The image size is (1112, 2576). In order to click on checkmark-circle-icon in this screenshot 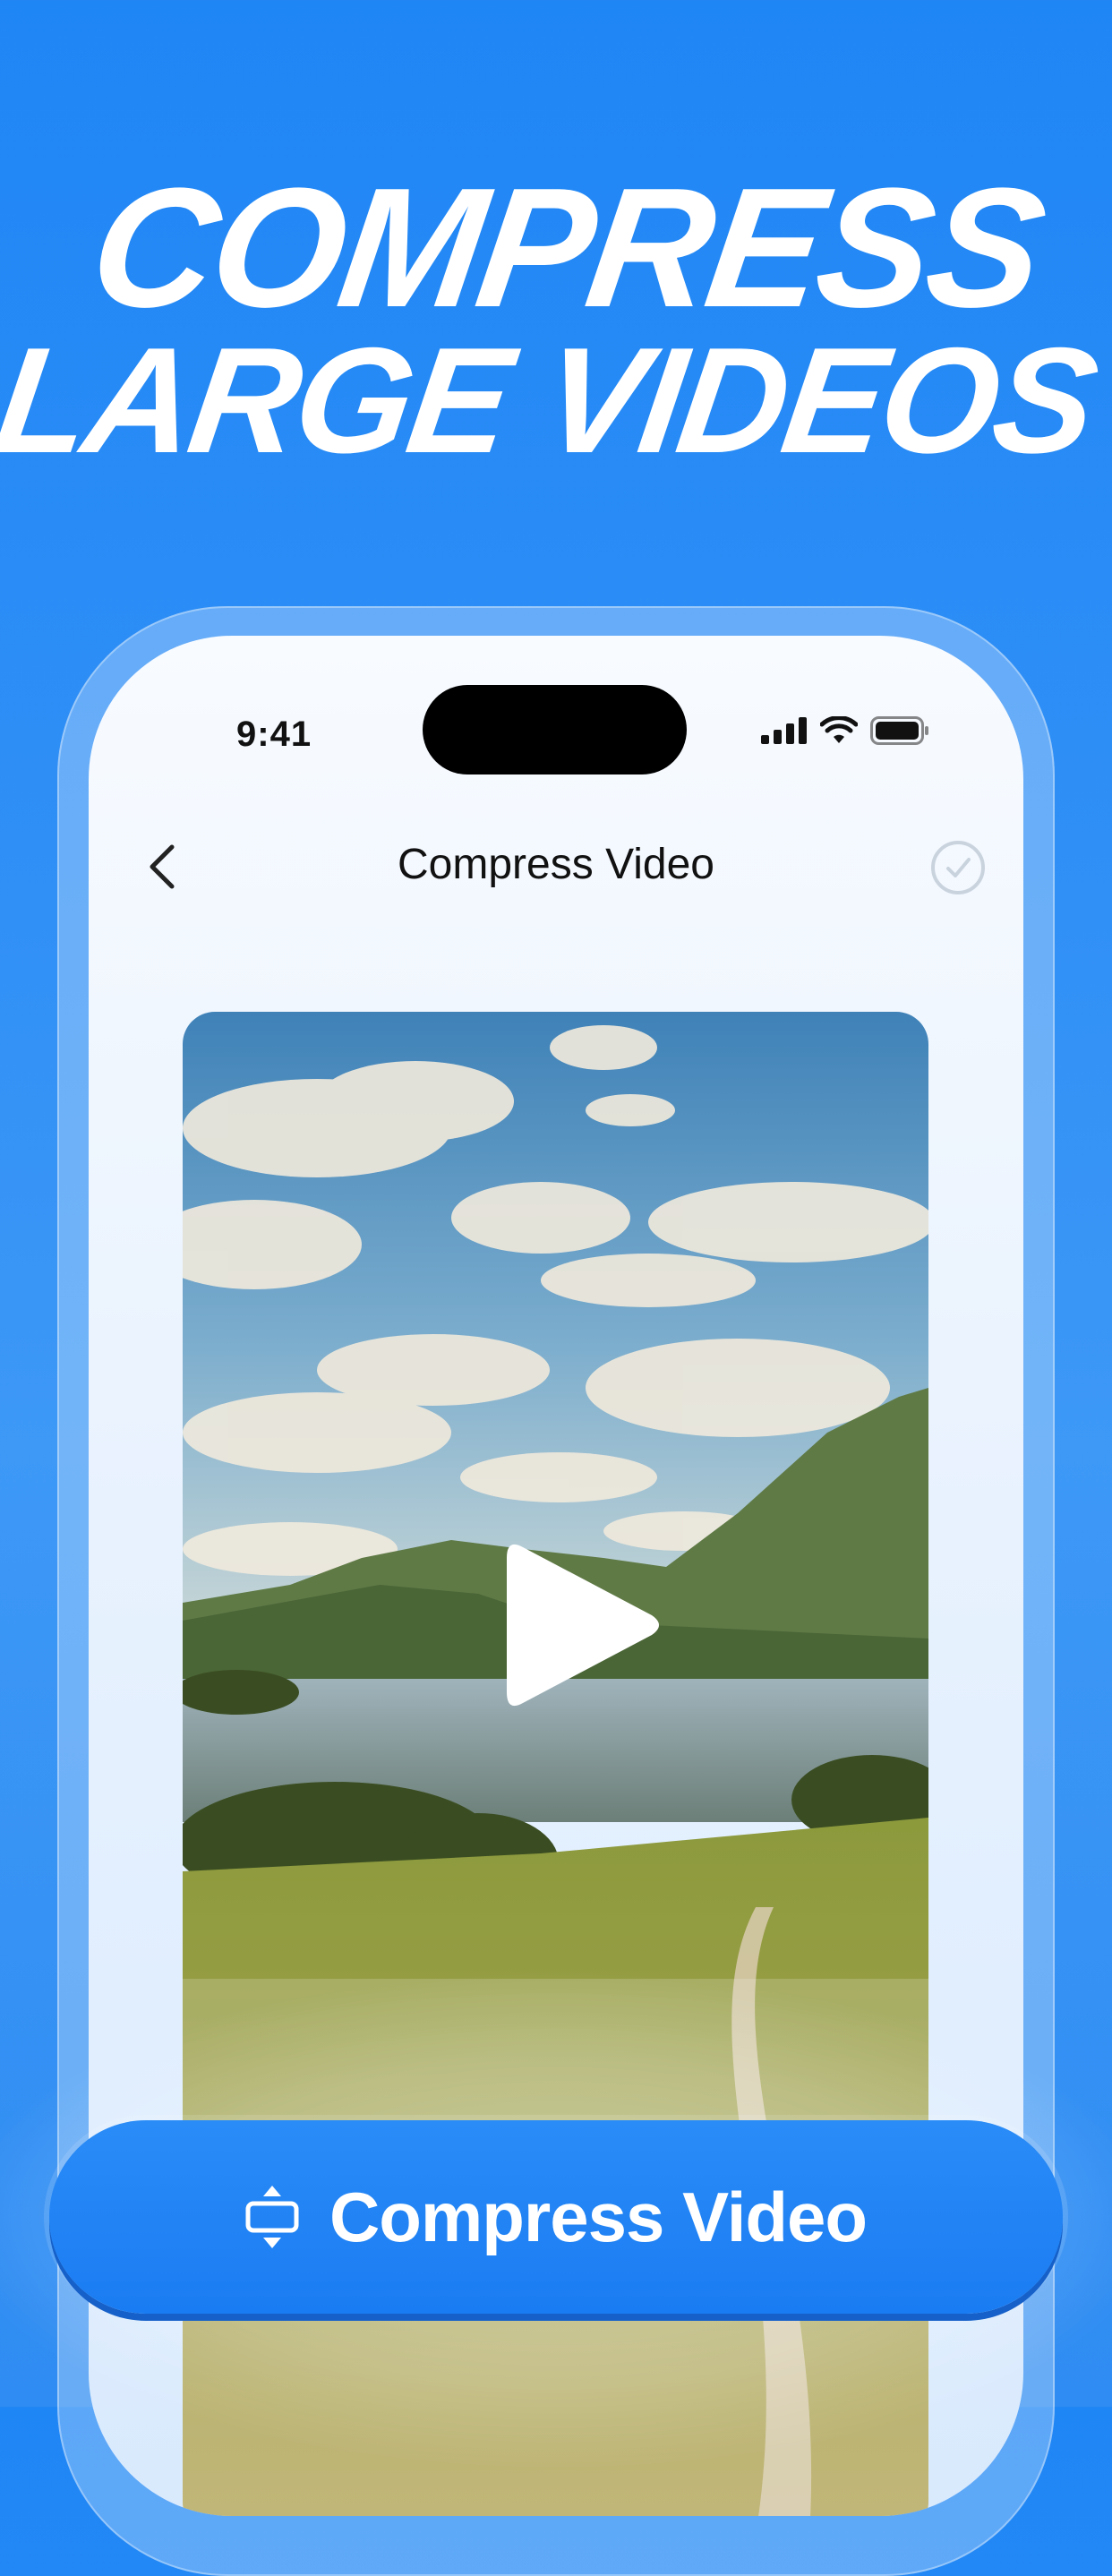, I will do `click(958, 867)`.